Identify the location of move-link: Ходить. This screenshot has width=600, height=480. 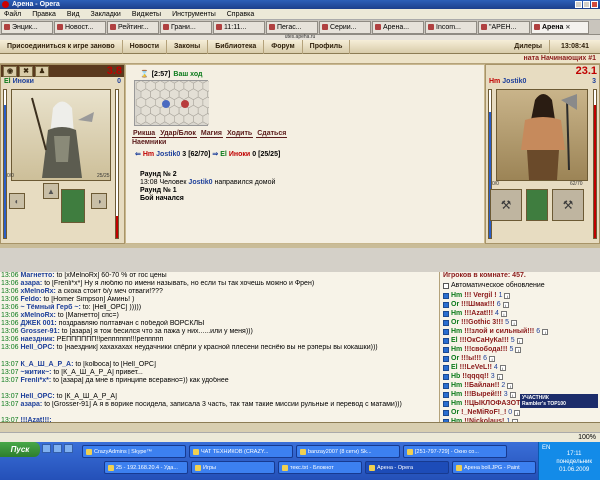
(239, 134).